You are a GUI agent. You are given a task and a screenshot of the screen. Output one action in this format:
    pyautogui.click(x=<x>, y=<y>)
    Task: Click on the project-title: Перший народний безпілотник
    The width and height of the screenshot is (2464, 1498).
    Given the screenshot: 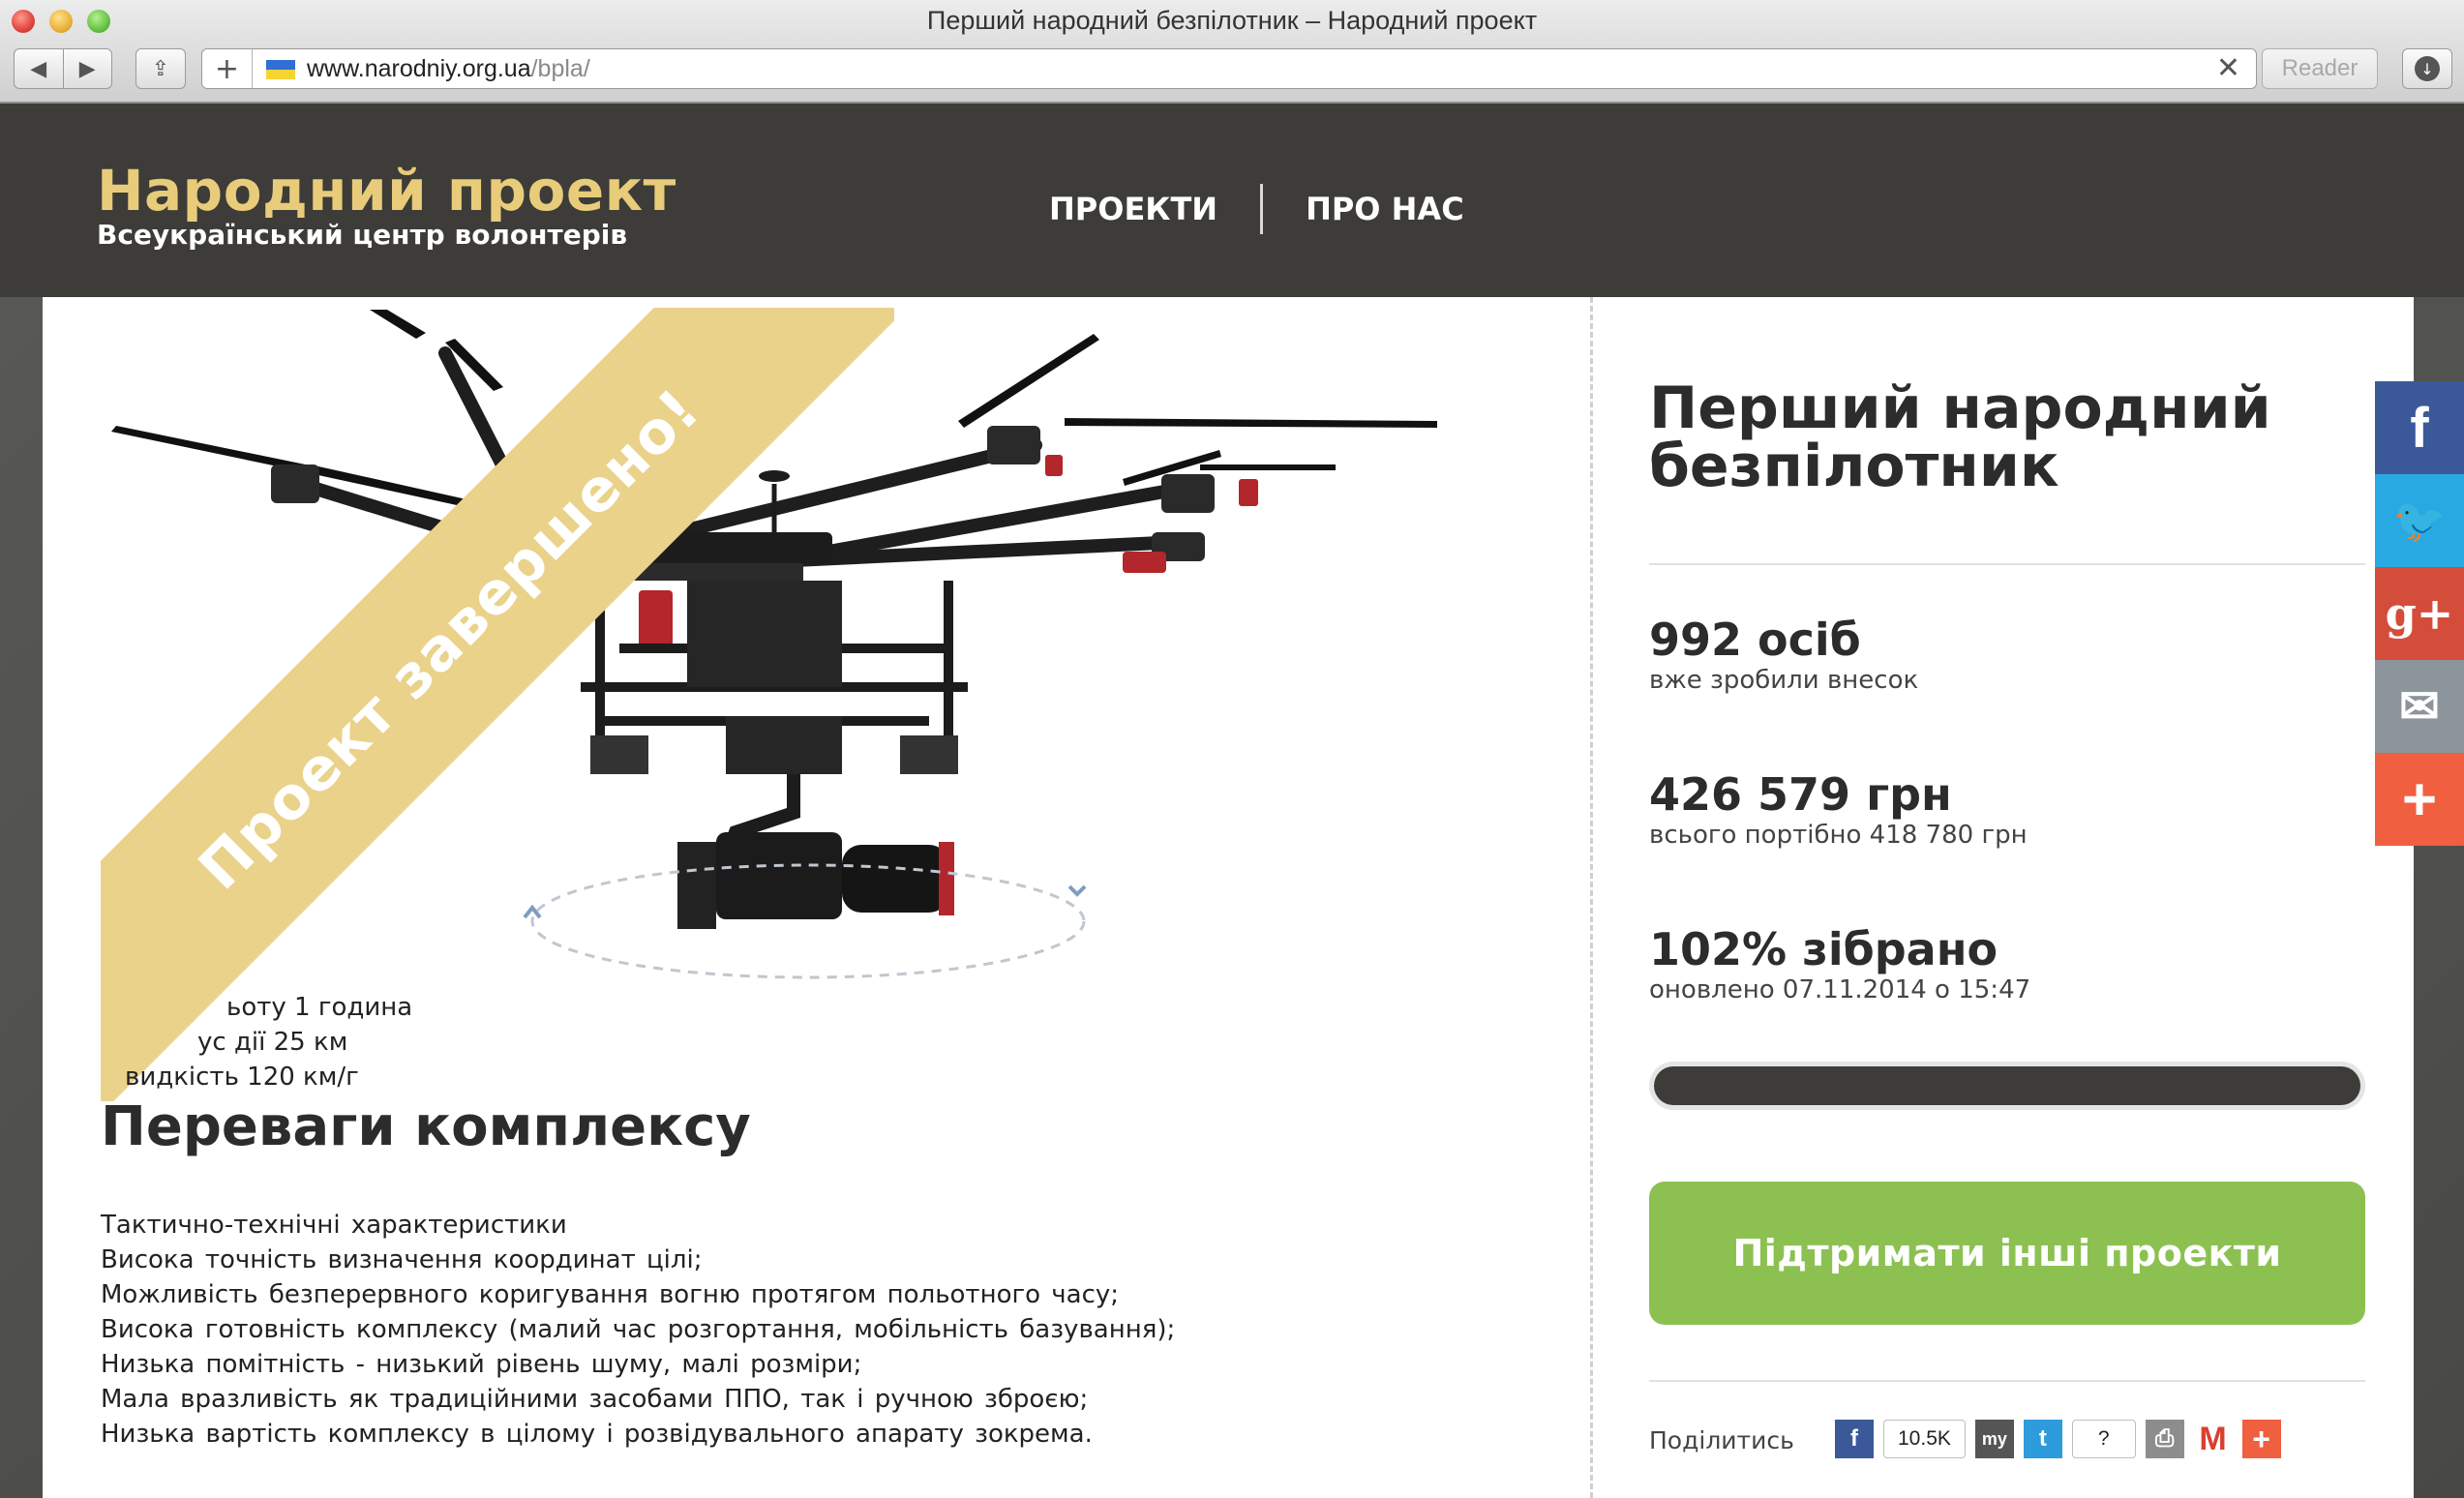 What is the action you would take?
    pyautogui.click(x=2017, y=437)
    